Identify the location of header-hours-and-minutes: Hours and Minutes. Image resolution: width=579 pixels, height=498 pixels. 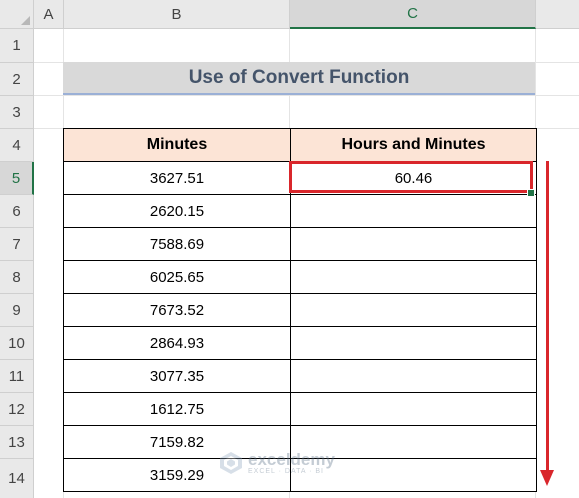
(413, 145).